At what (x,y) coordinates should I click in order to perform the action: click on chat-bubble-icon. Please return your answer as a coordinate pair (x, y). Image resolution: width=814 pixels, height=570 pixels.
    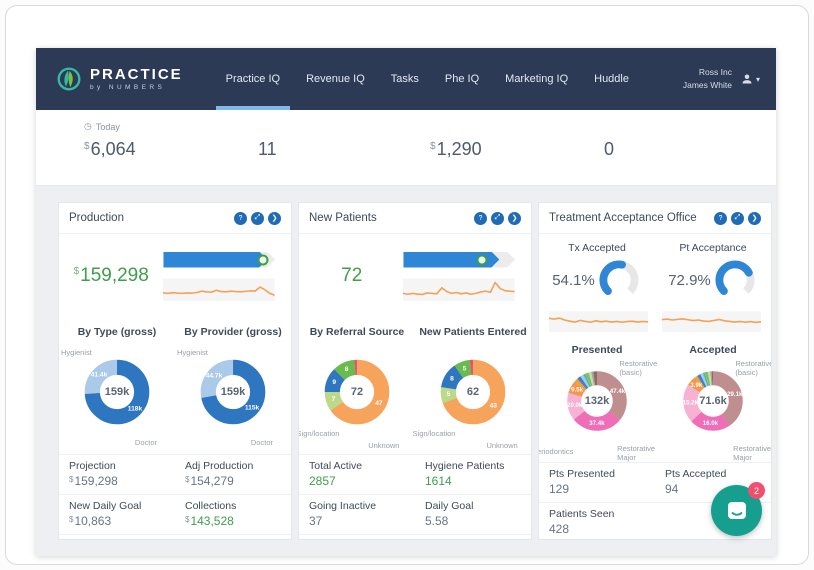
    Looking at the image, I should click on (736, 510).